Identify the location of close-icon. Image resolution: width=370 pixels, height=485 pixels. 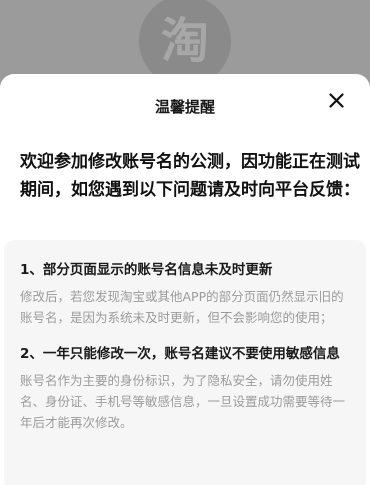
(336, 100).